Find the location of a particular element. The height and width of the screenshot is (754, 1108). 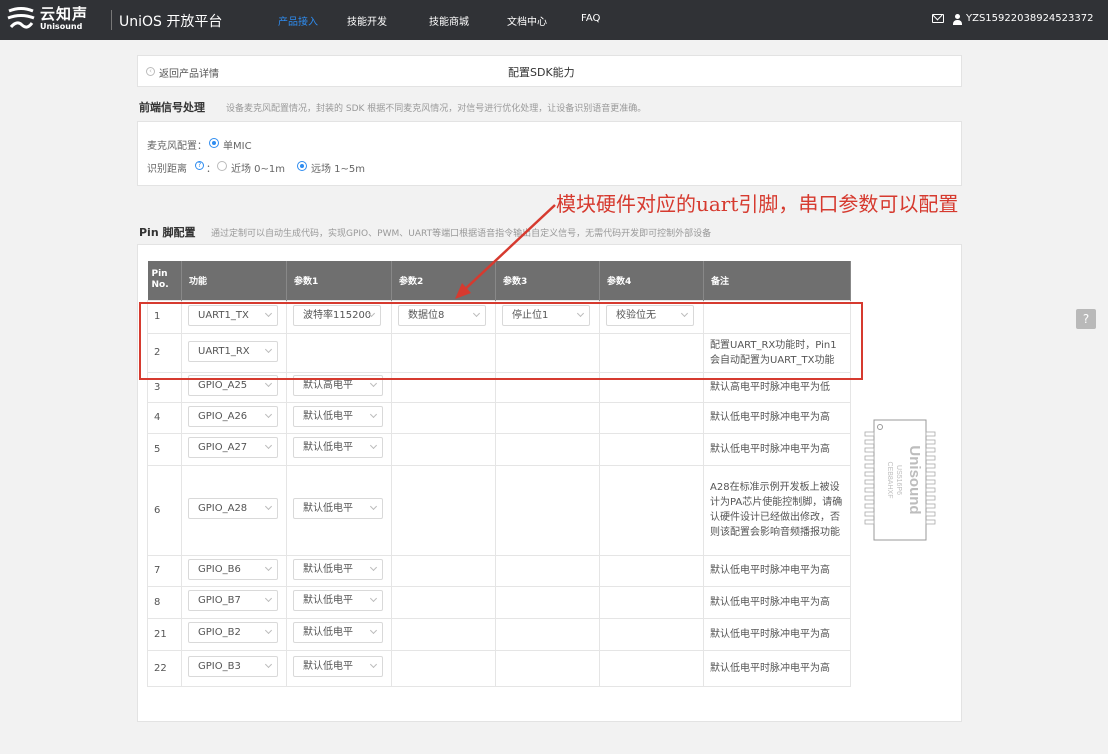

distance-help-icon: ? is located at coordinates (199, 165).